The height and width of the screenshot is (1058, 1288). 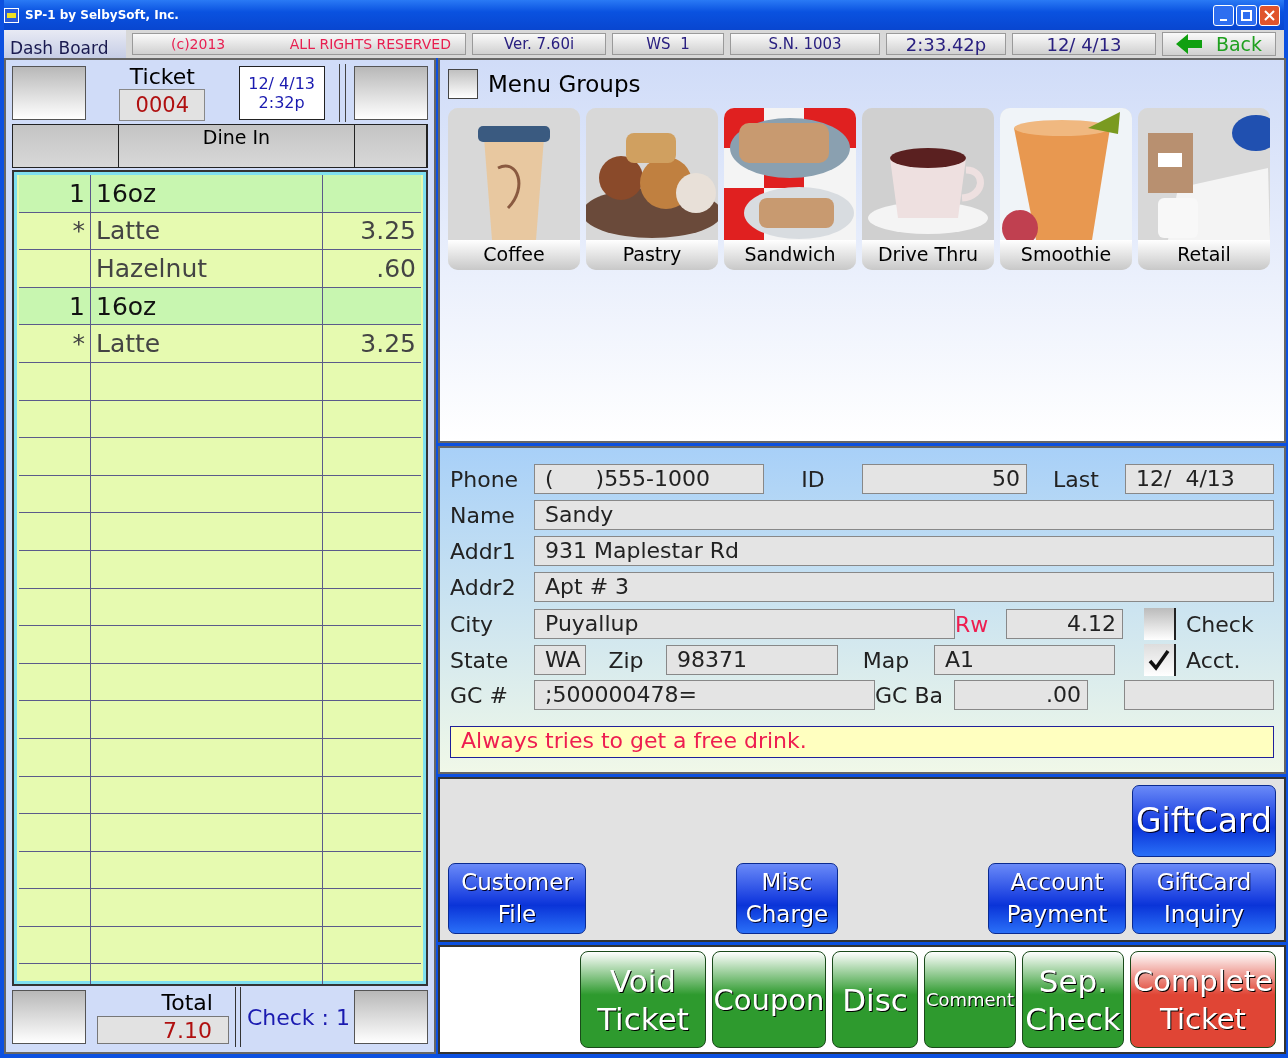 What do you see at coordinates (752, 660) in the screenshot?
I see `text-field: 98371` at bounding box center [752, 660].